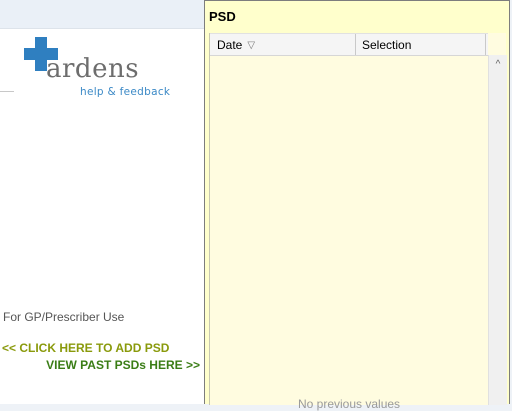  I want to click on gp-prescriber-label: For GP/Prescriber Use, so click(64, 317).